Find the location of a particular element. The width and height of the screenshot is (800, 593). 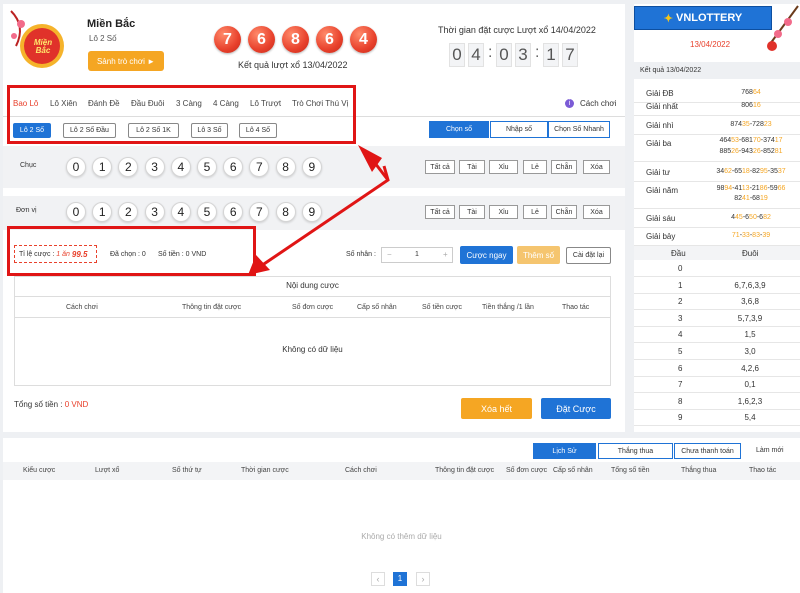

multiplier-stepper: − 1 + is located at coordinates (417, 255).